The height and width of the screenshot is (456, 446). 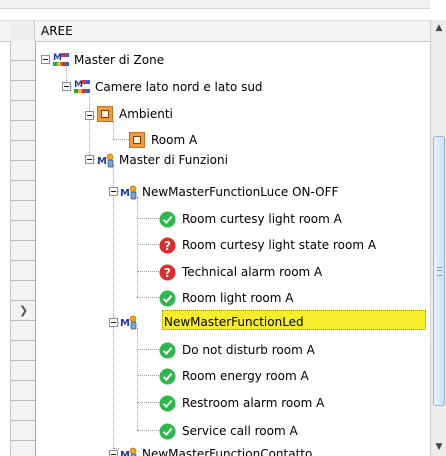 What do you see at coordinates (119, 60) in the screenshot?
I see `node-label: Master di Zone` at bounding box center [119, 60].